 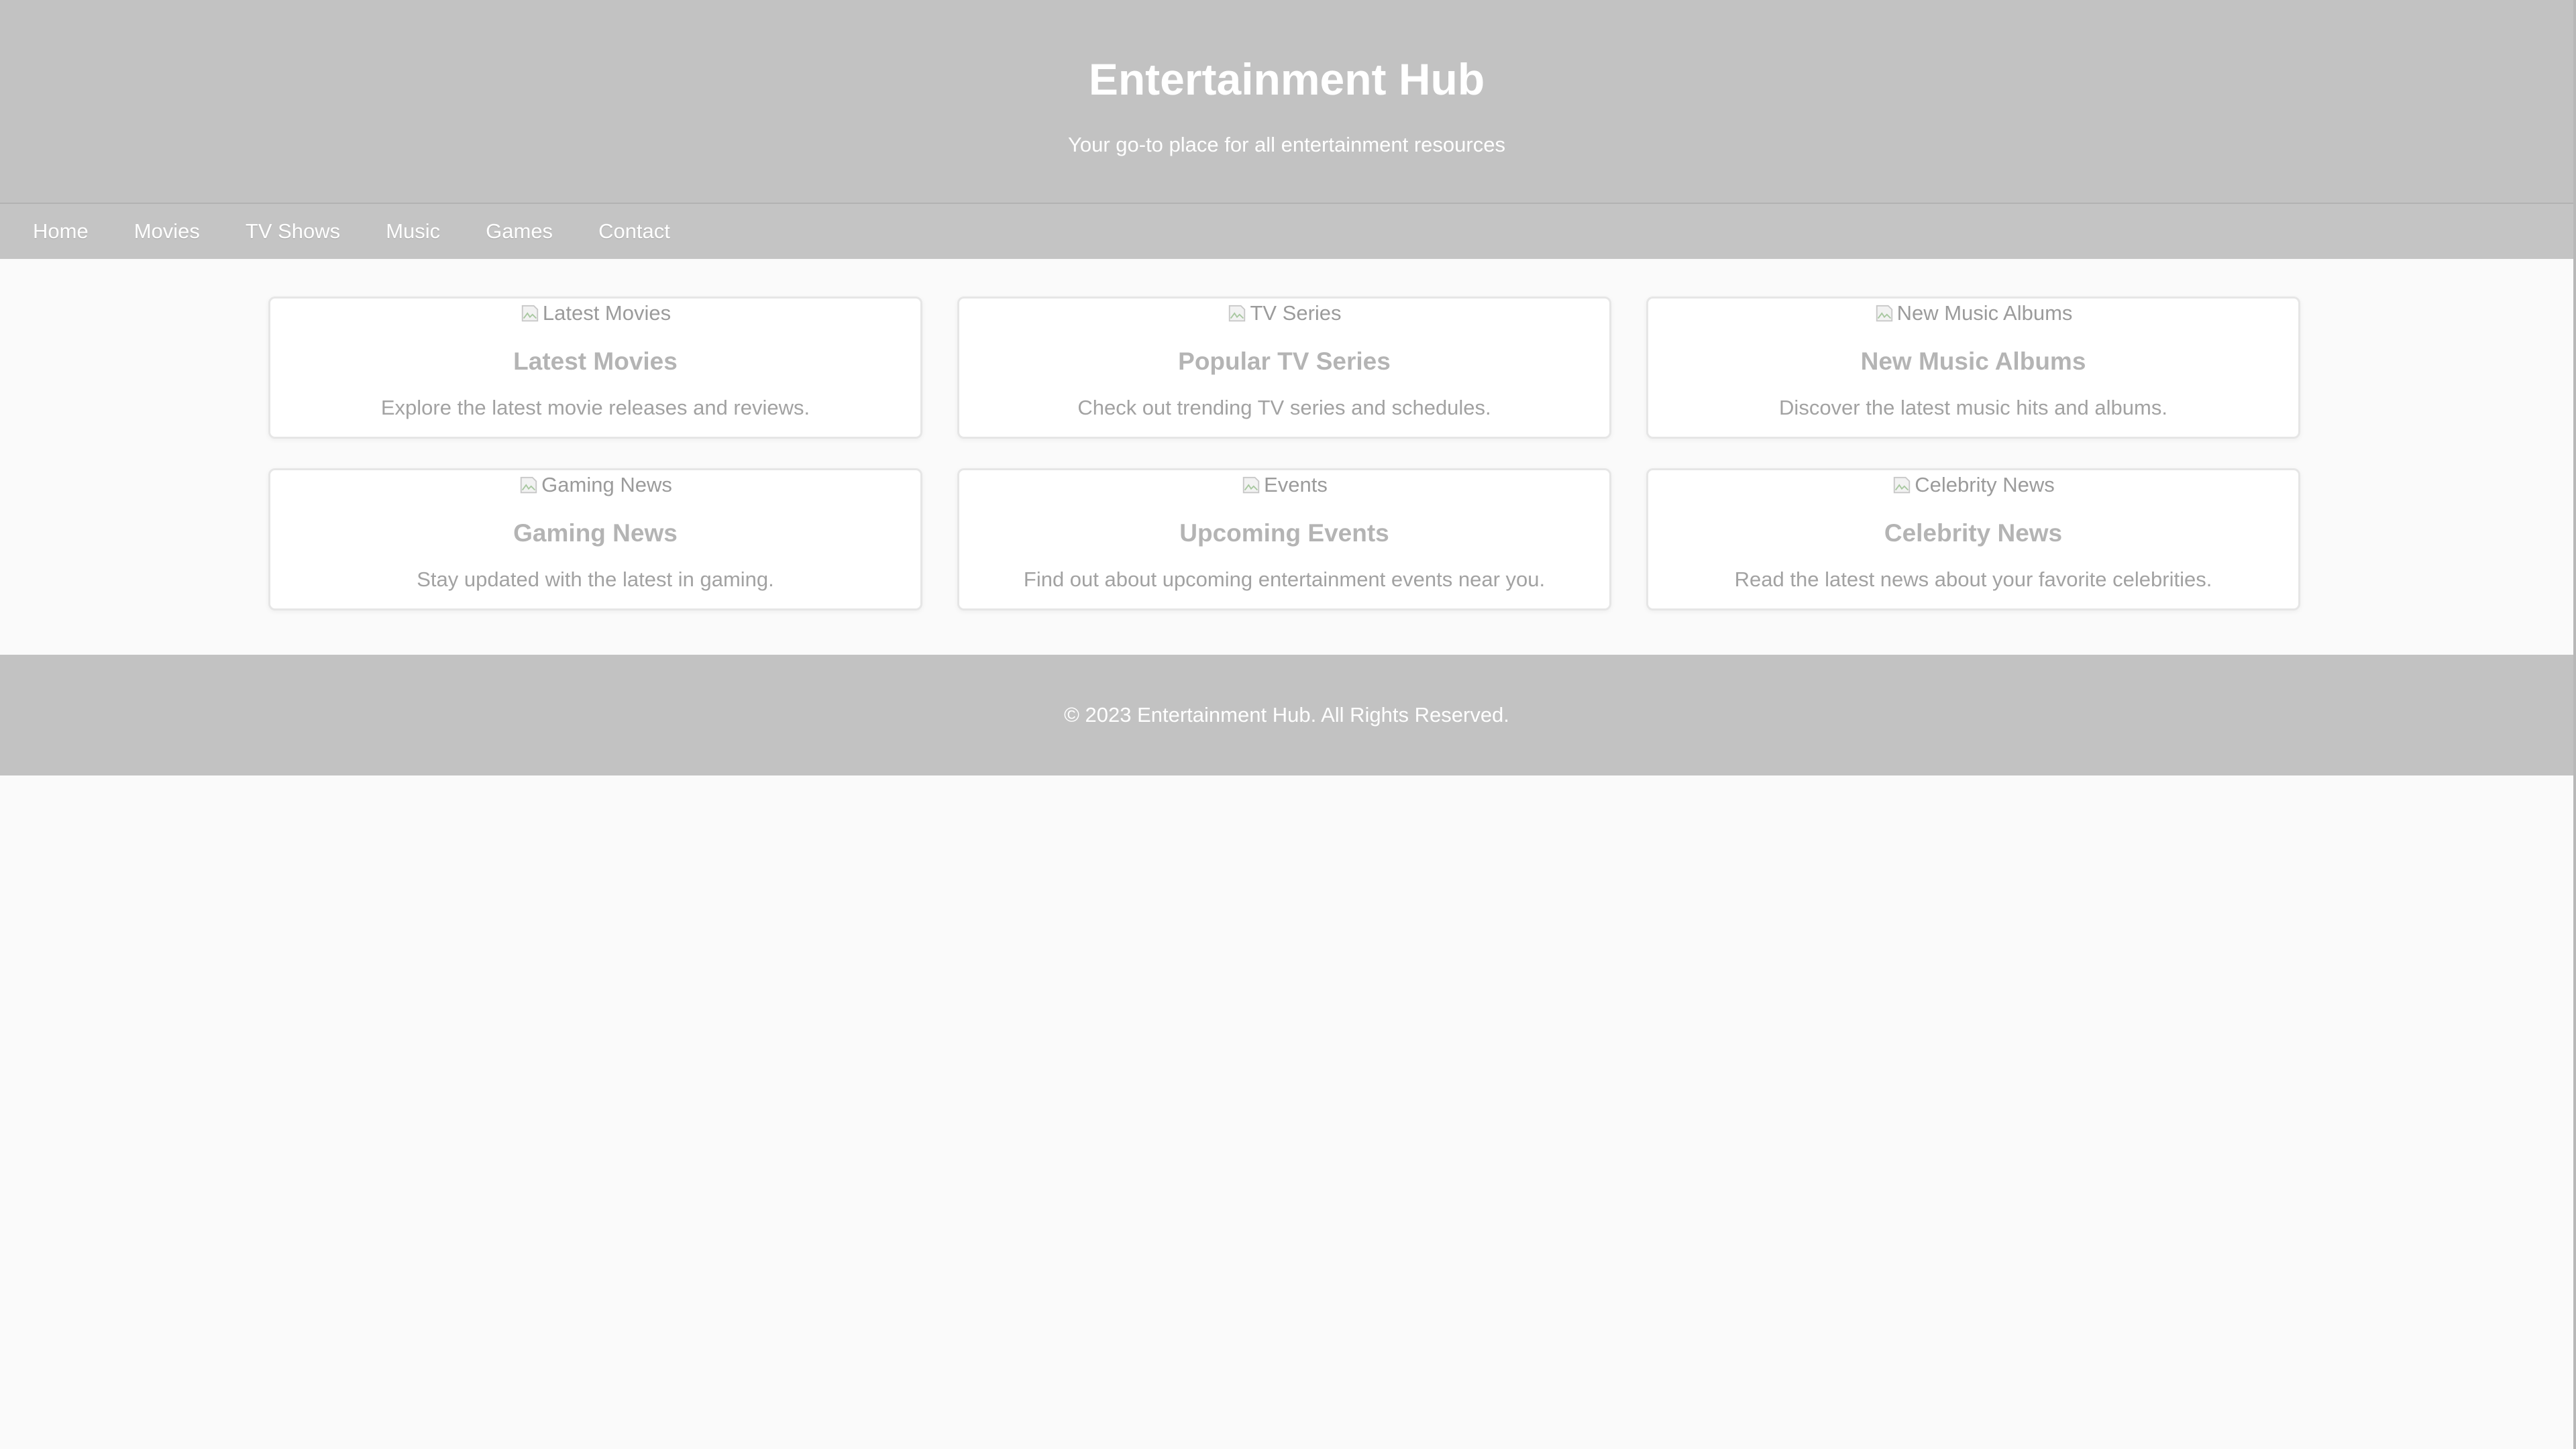 I want to click on main-nav: Home Movies TV Shows Music Games Contact, so click(x=1286, y=231).